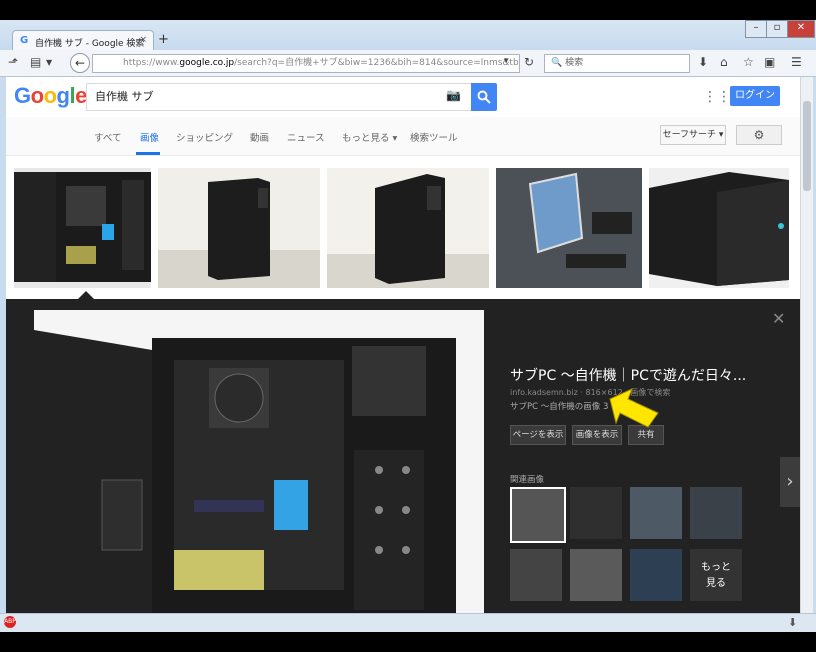 The image size is (816, 652). What do you see at coordinates (124, 96) in the screenshot?
I see `search-query: 自作機 サブ` at bounding box center [124, 96].